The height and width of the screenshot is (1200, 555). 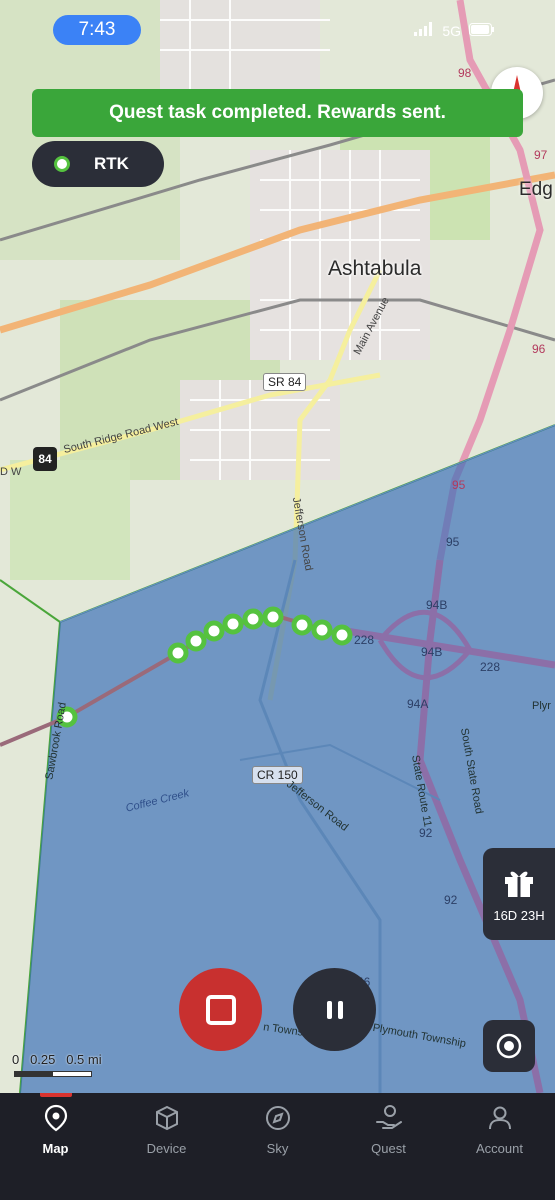 I want to click on network-label: 5G, so click(x=451, y=30).